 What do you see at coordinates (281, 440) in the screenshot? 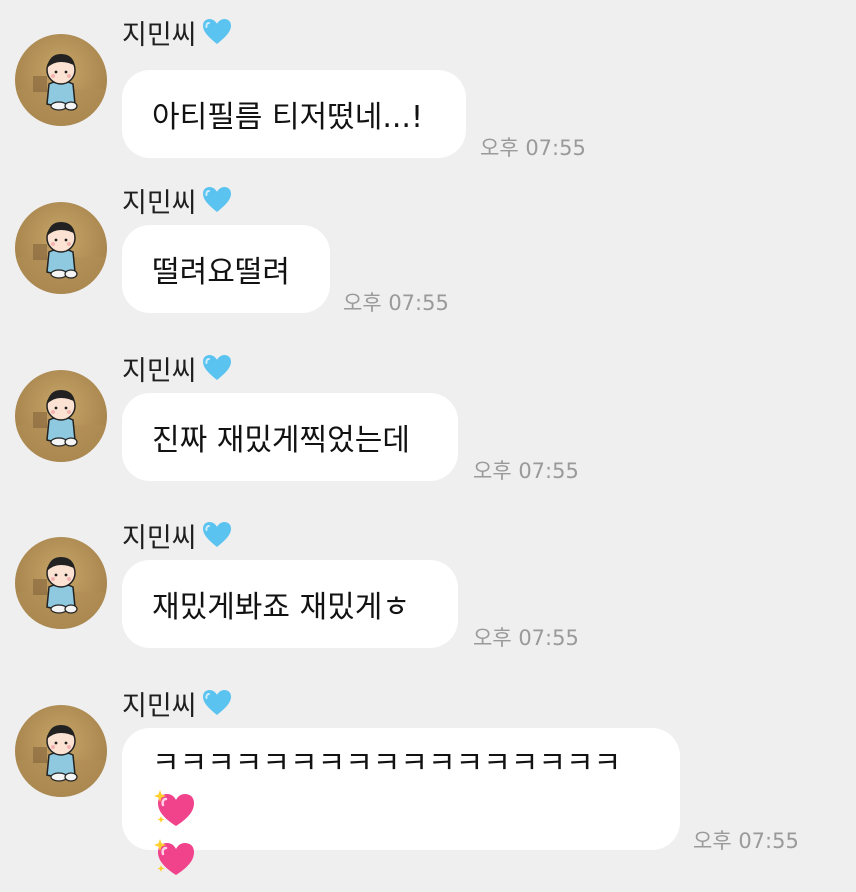
I see `message-text: 진짜 재밌게찍었는데` at bounding box center [281, 440].